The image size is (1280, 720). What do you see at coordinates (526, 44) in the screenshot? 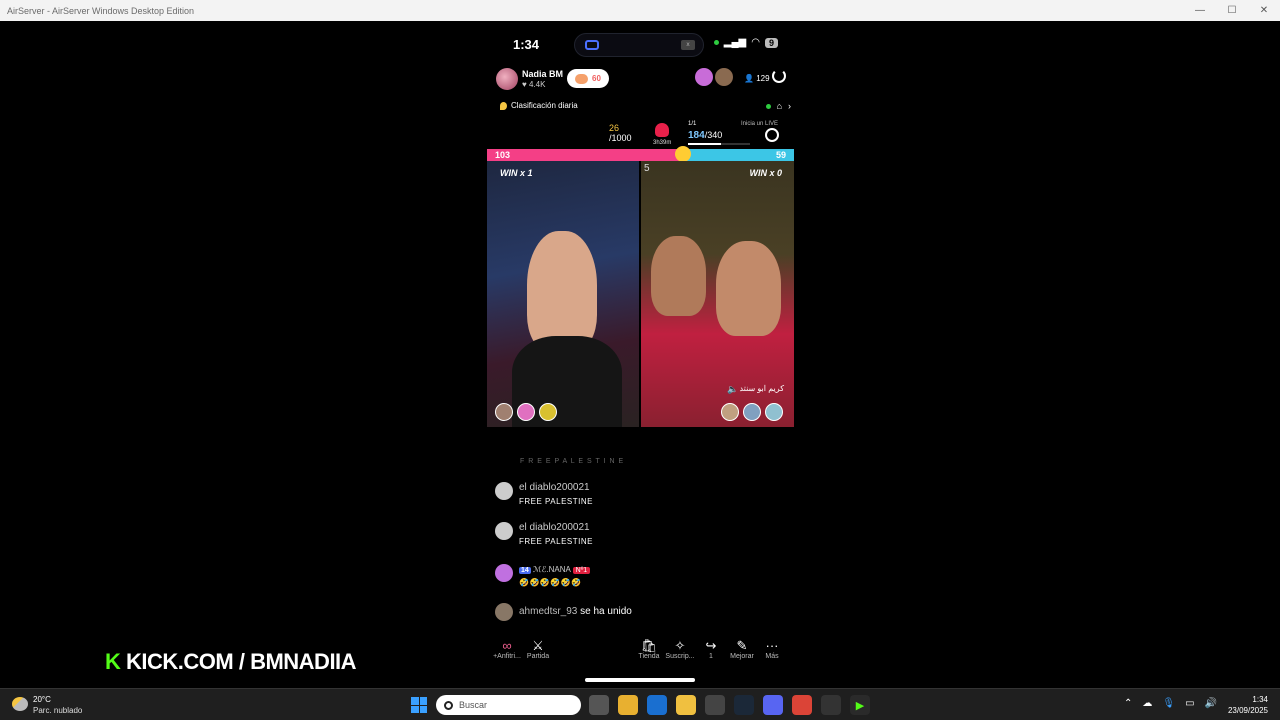
I see `status-time: 1:34` at bounding box center [526, 44].